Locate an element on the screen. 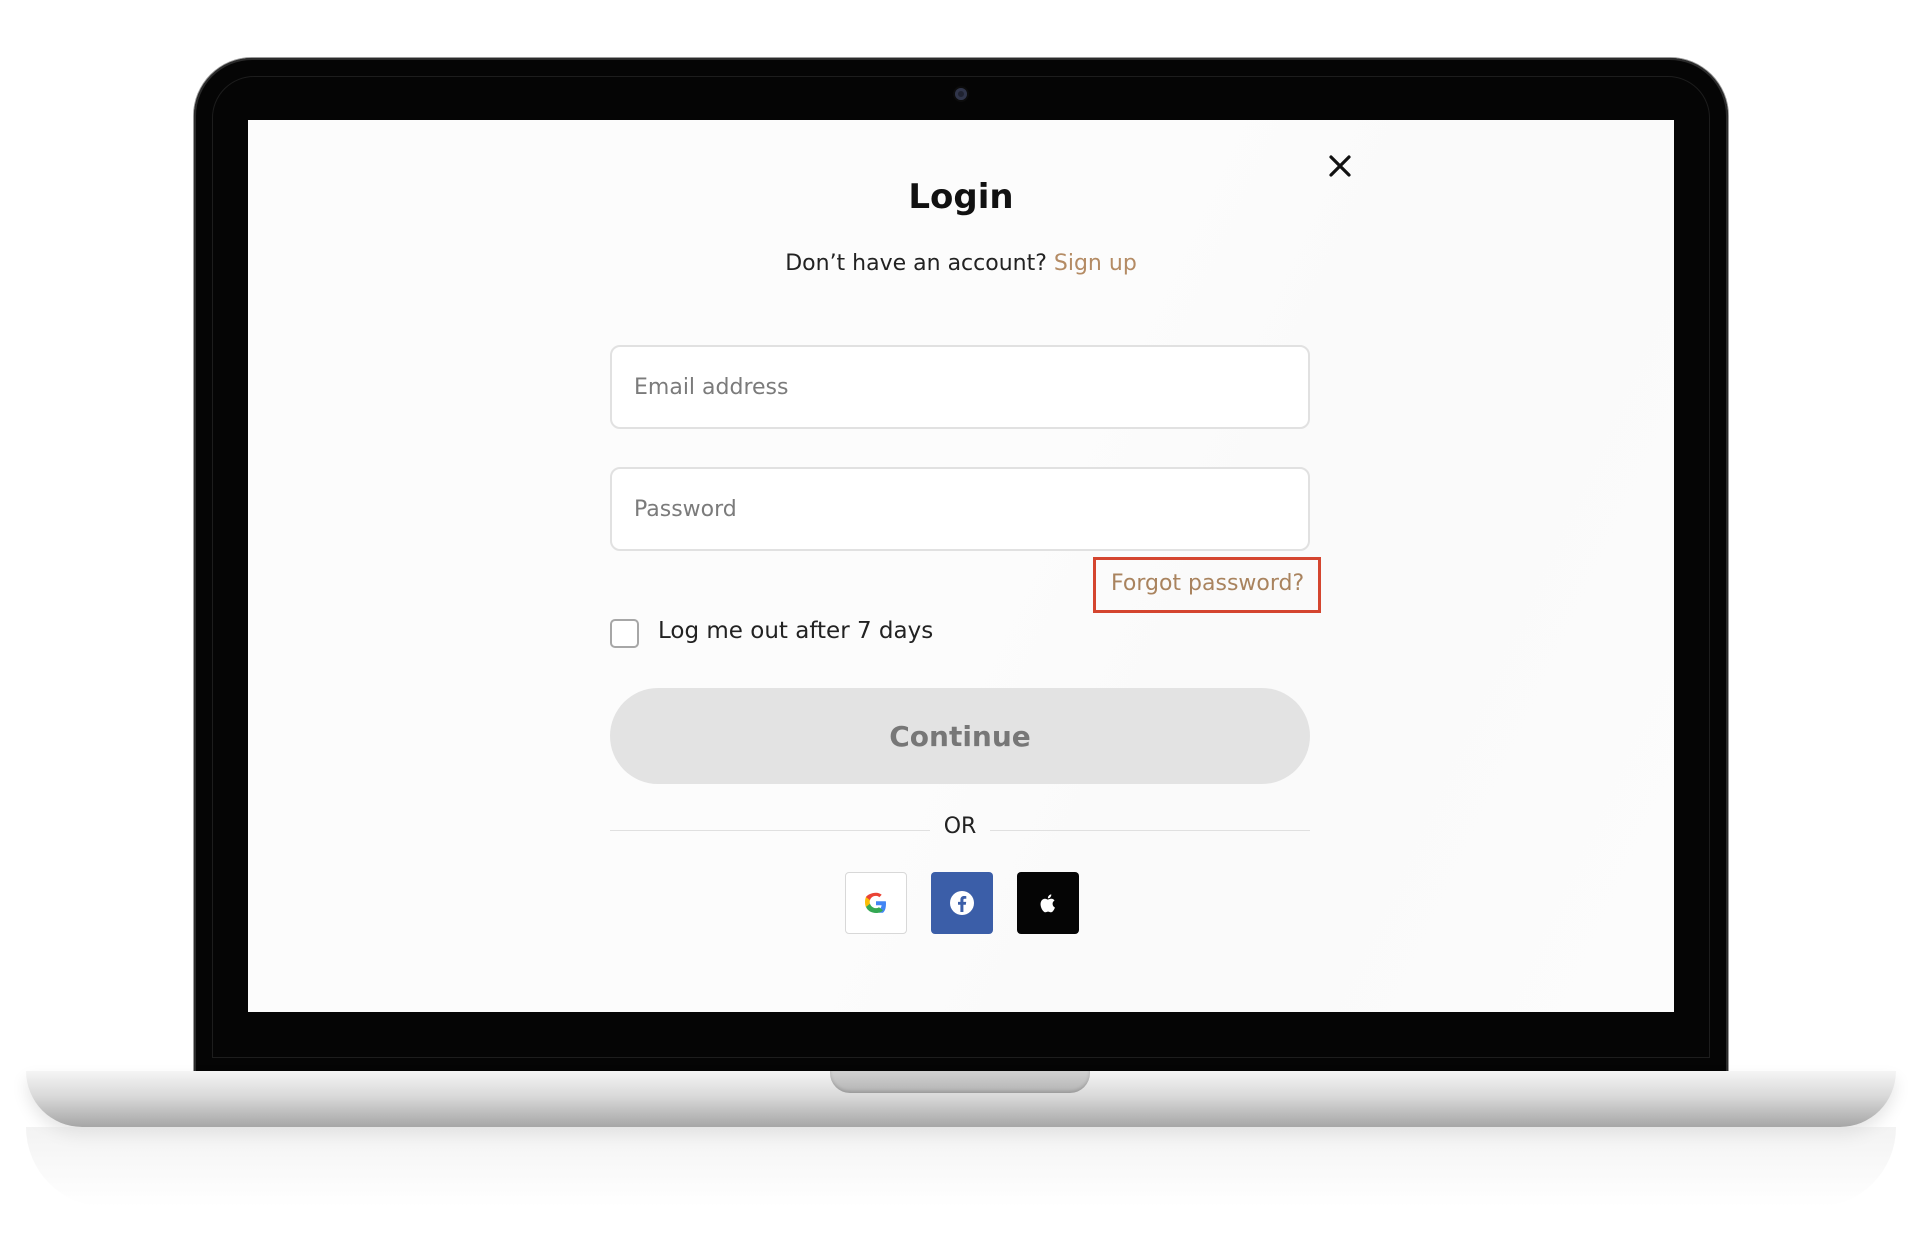  apple-icon is located at coordinates (1047, 903).